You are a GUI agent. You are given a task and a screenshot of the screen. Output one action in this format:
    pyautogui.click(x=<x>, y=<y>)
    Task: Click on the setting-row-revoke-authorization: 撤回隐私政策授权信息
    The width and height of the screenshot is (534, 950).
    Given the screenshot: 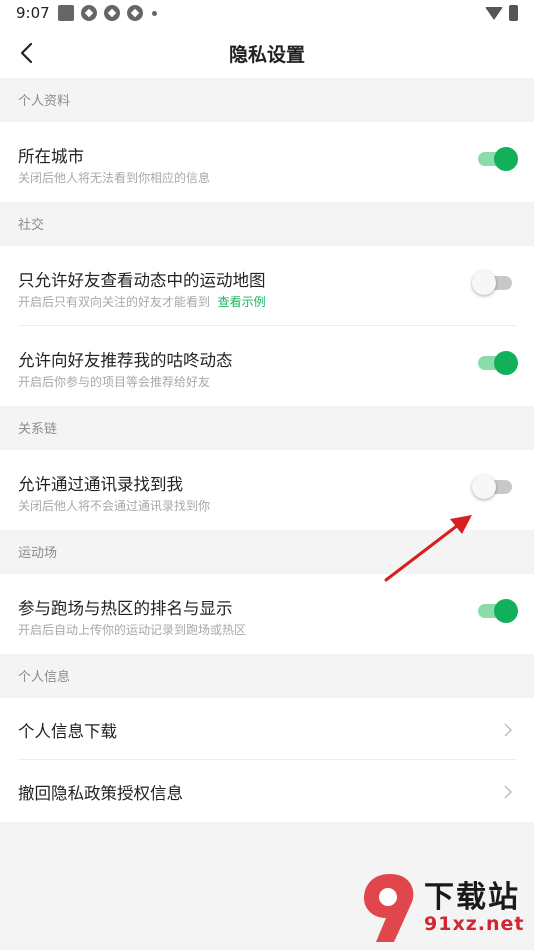 What is the action you would take?
    pyautogui.click(x=267, y=791)
    